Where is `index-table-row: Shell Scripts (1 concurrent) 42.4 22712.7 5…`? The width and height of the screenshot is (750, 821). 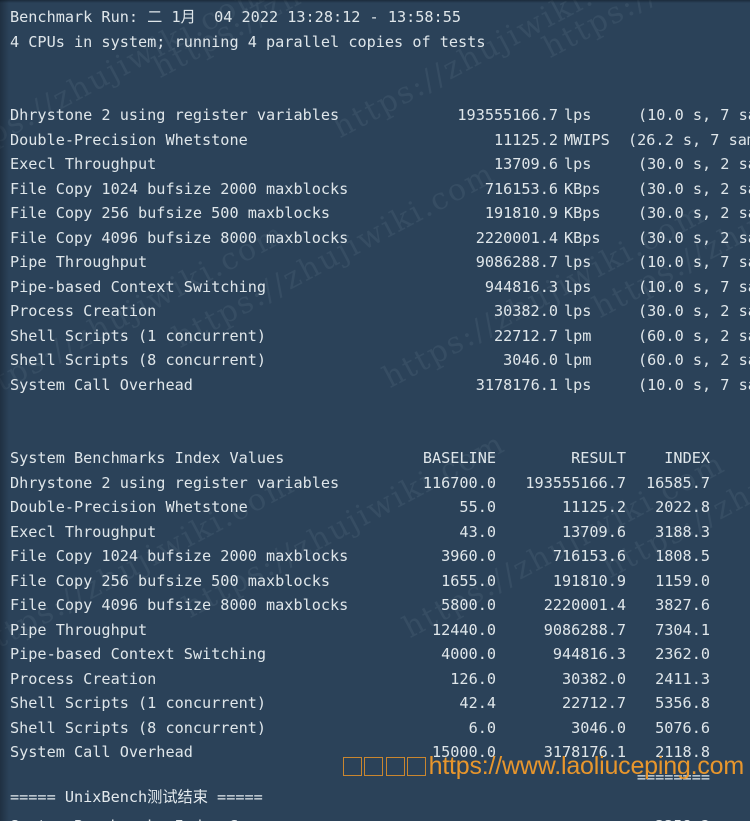 index-table-row: Shell Scripts (1 concurrent) 42.4 22712.7 5… is located at coordinates (380, 703).